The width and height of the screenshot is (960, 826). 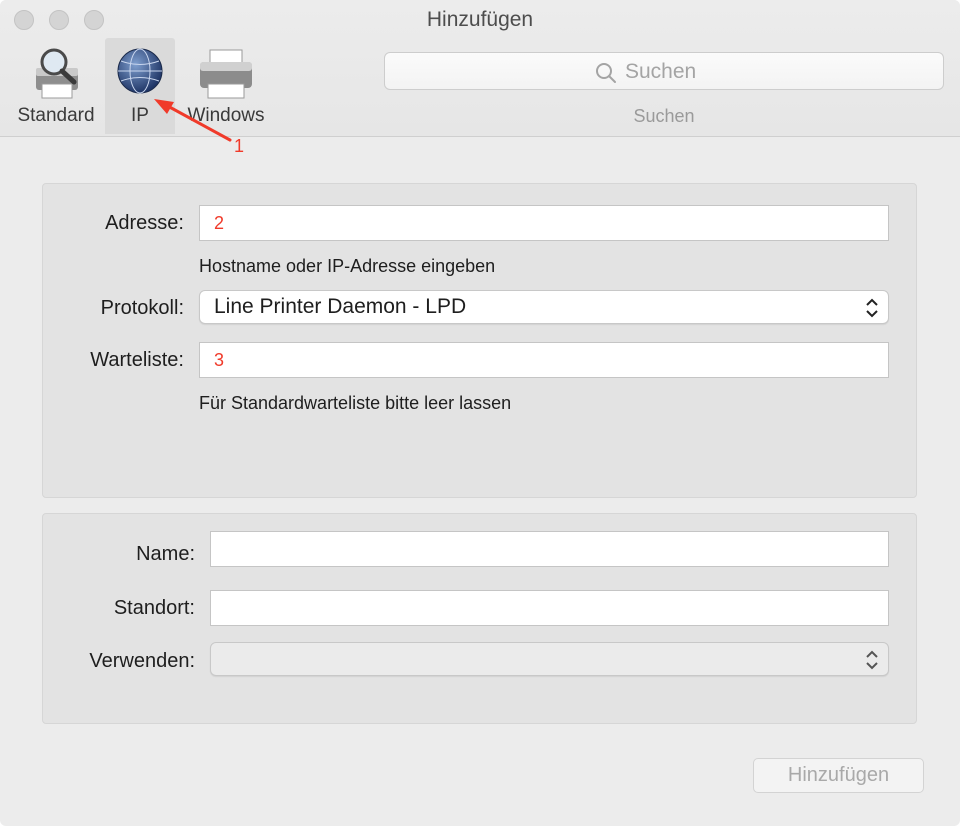 What do you see at coordinates (355, 403) in the screenshot?
I see `queue-hint: Für Standardwarteliste bitte leer lassen` at bounding box center [355, 403].